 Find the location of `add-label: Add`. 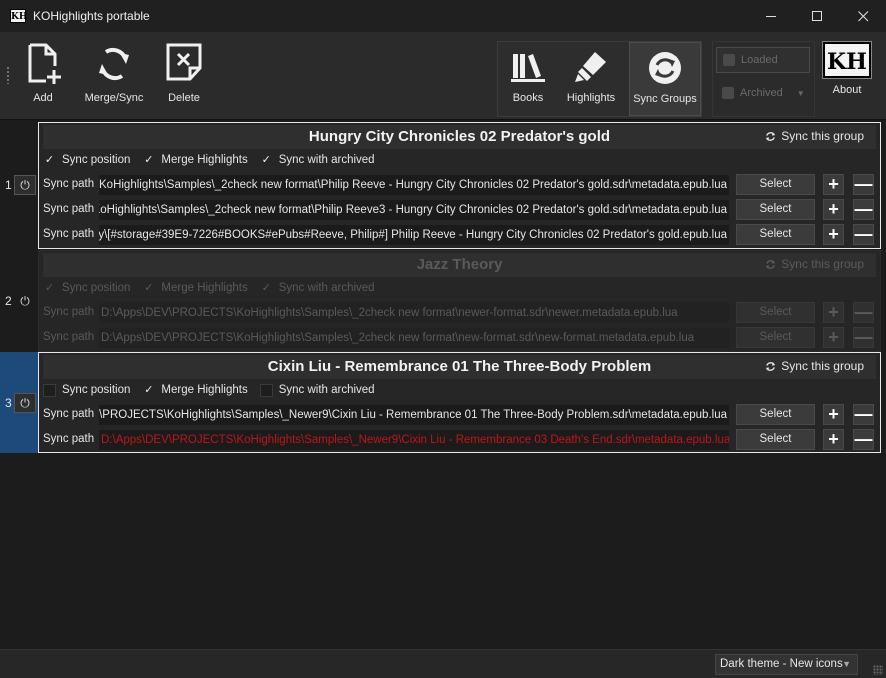

add-label: Add is located at coordinates (43, 98).